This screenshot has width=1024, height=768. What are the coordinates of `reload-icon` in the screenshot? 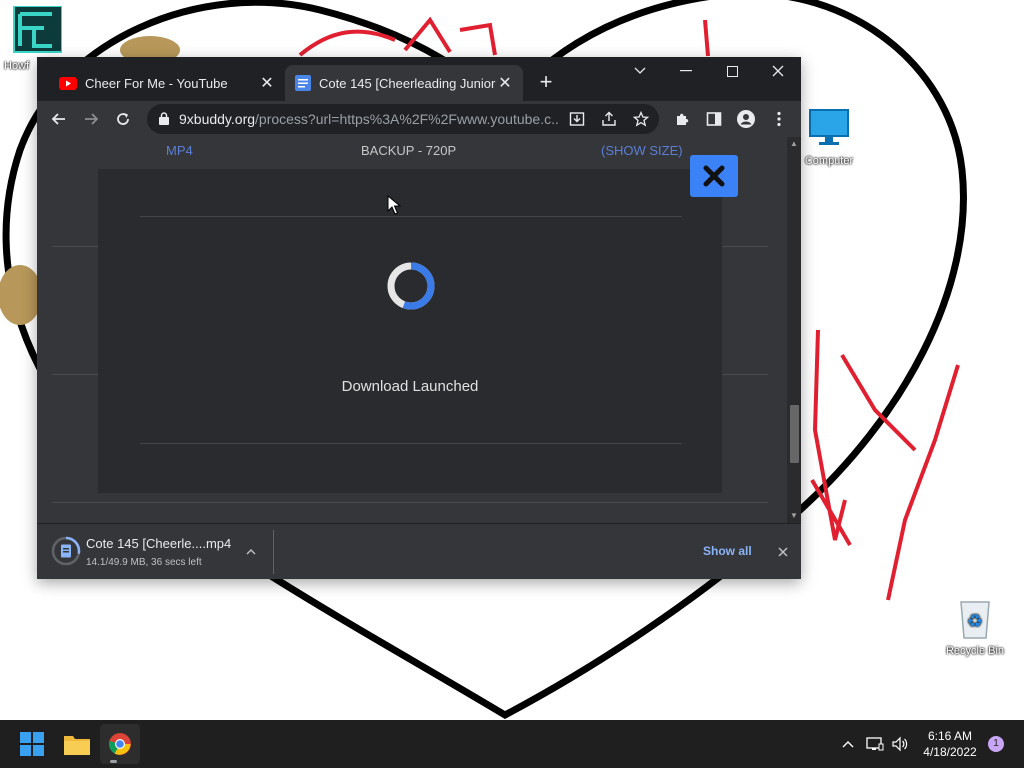 It's located at (123, 119).